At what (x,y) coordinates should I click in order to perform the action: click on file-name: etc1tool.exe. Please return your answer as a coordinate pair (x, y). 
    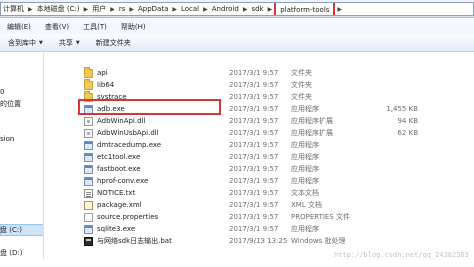
    Looking at the image, I should click on (119, 157).